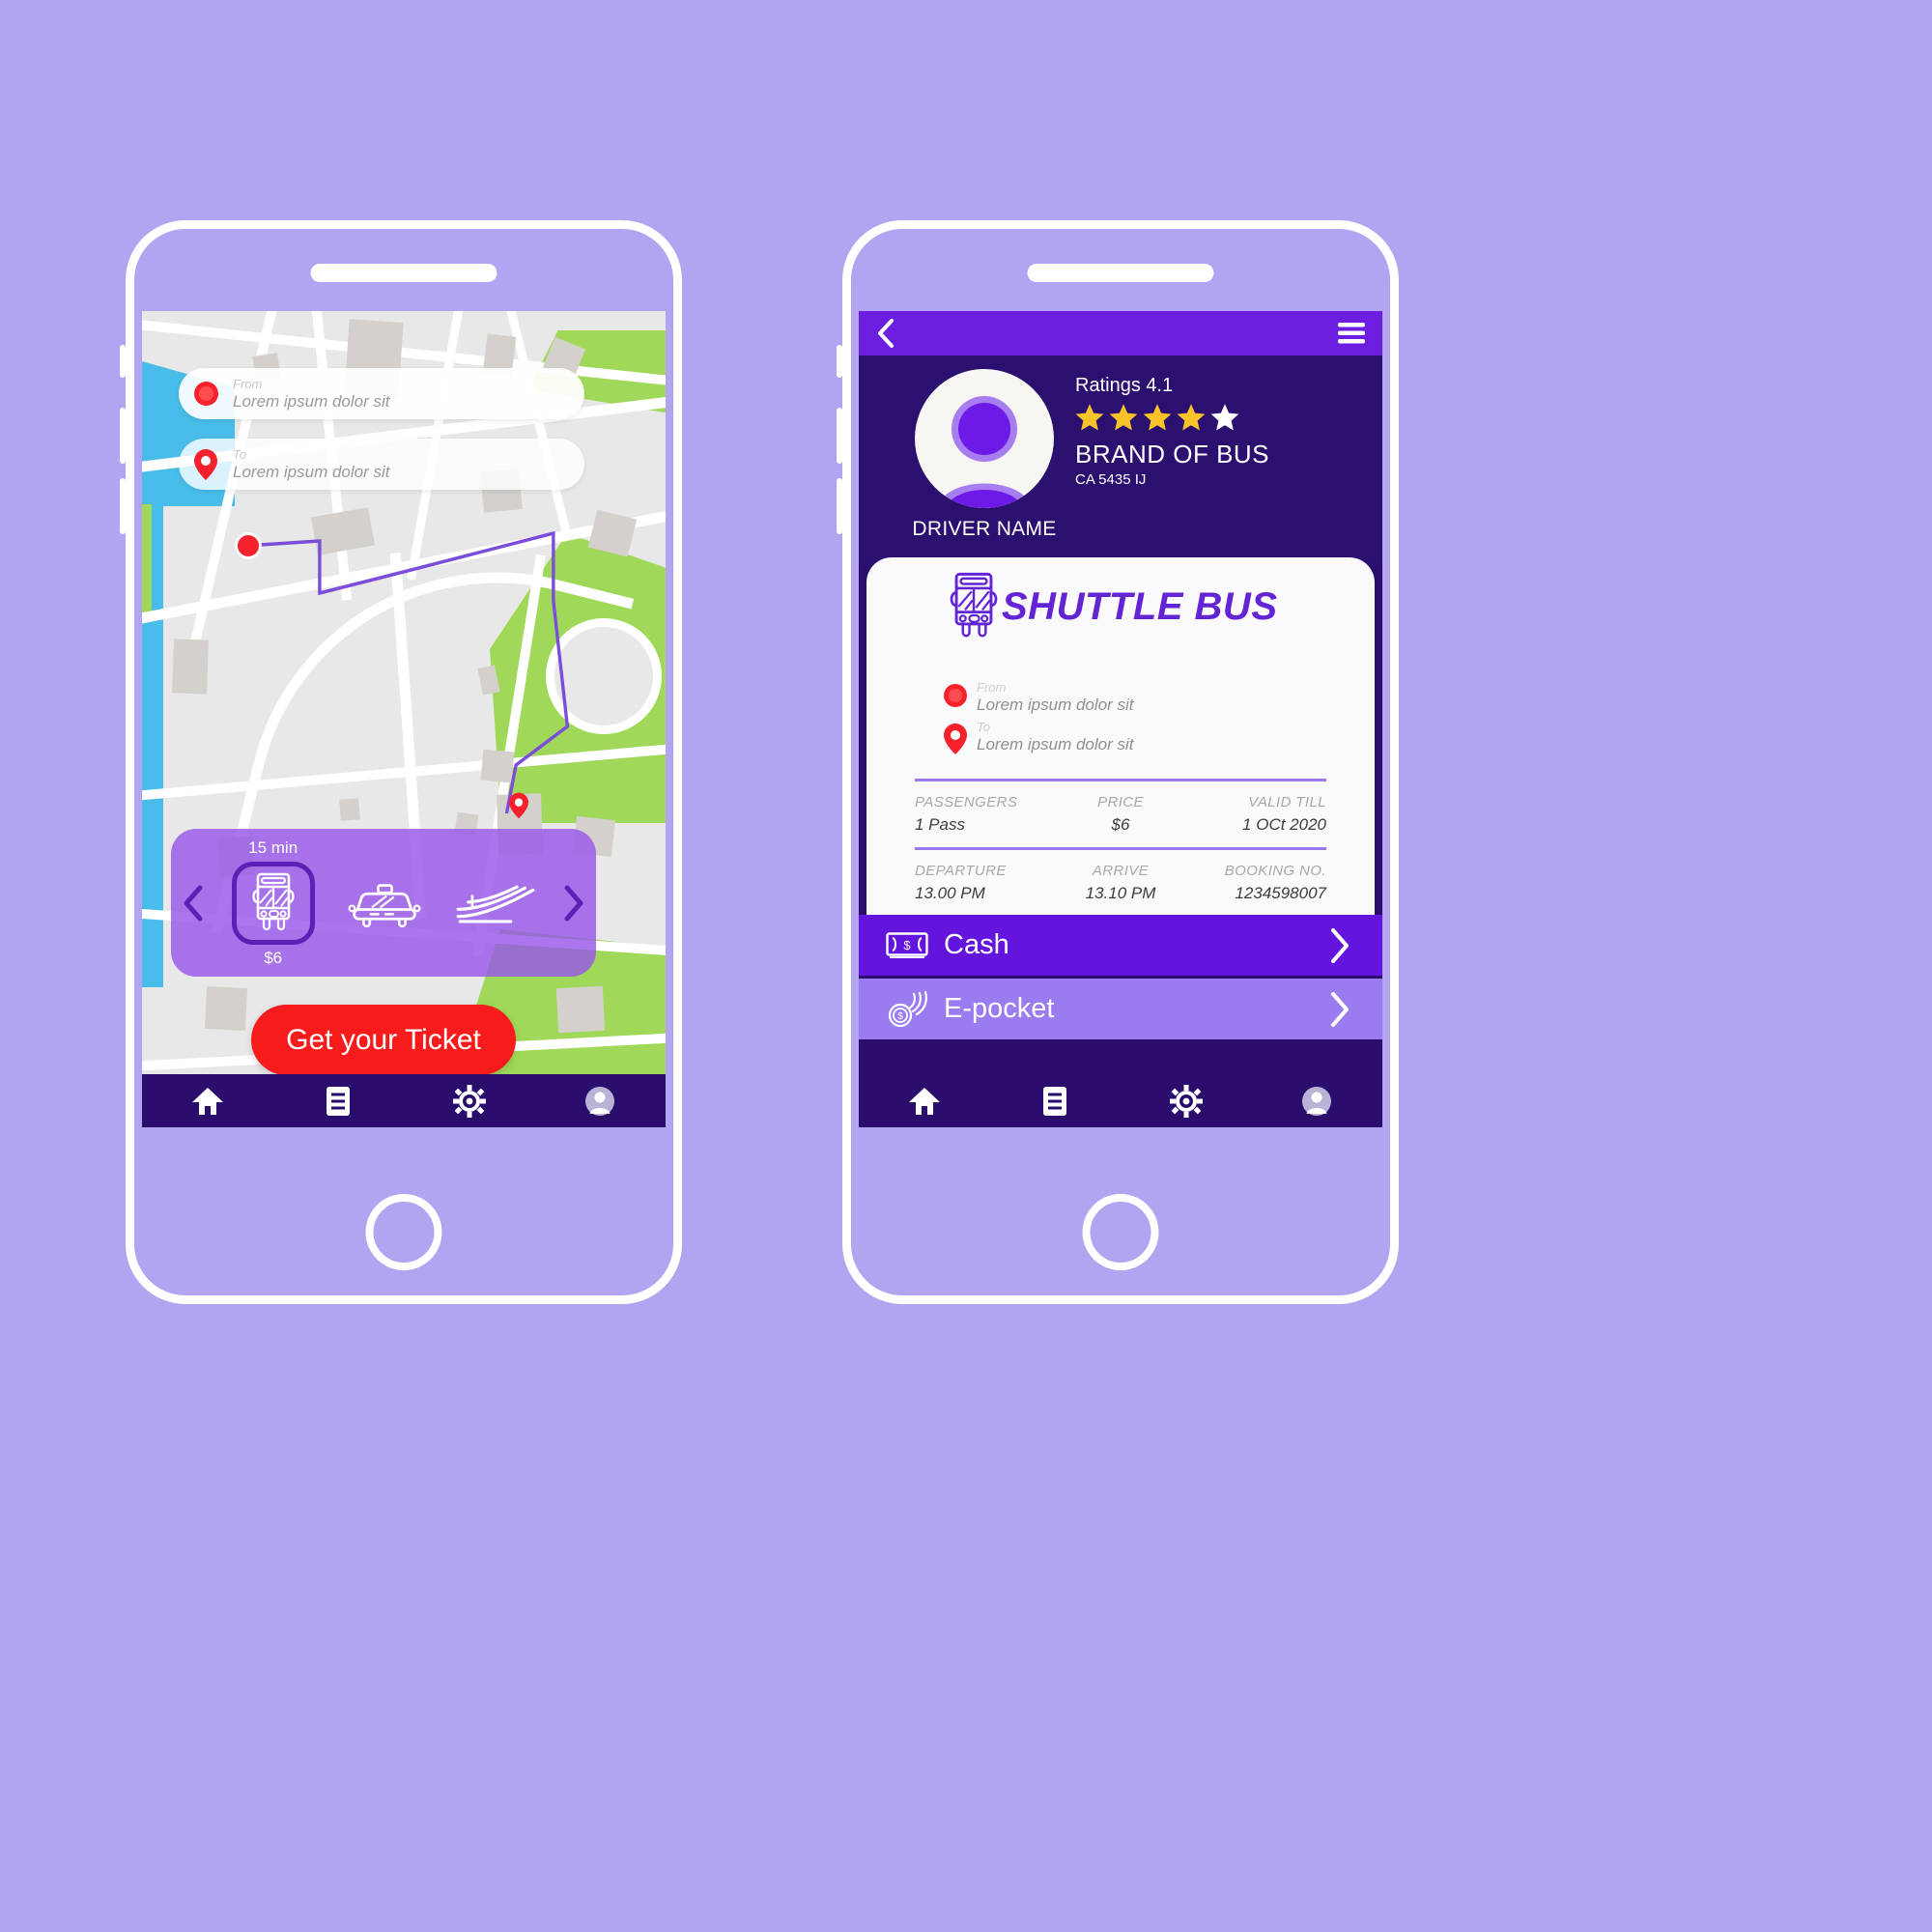  I want to click on bus-price: $6, so click(273, 957).